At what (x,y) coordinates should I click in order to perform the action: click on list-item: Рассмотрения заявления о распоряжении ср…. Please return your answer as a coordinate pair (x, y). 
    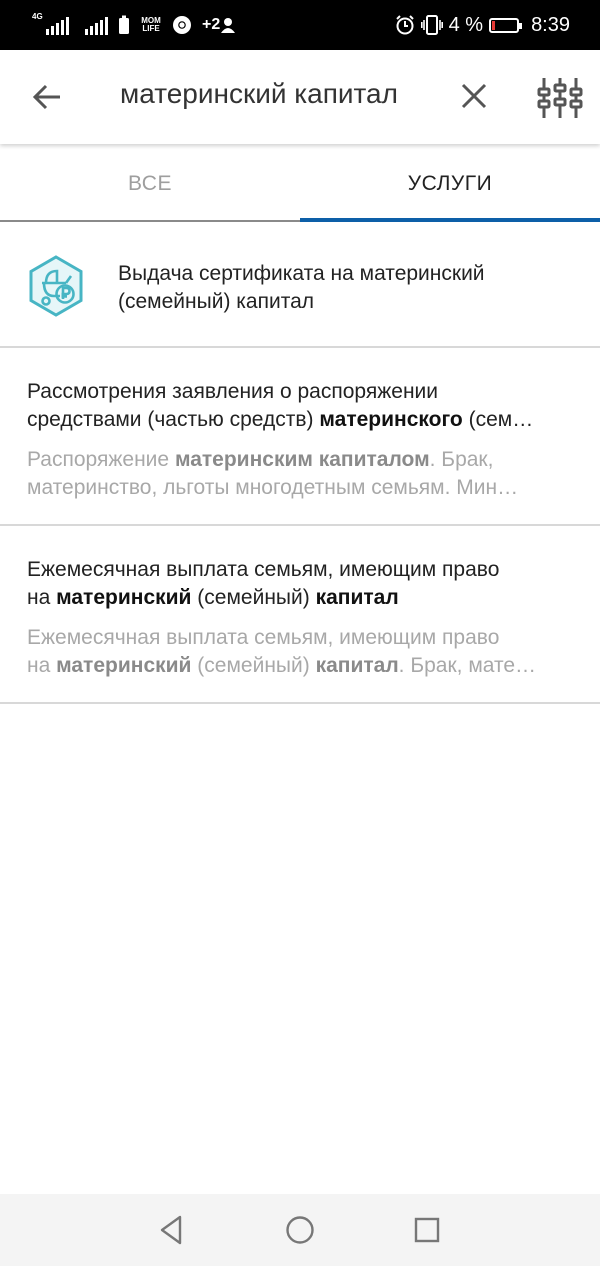
    Looking at the image, I should click on (300, 437).